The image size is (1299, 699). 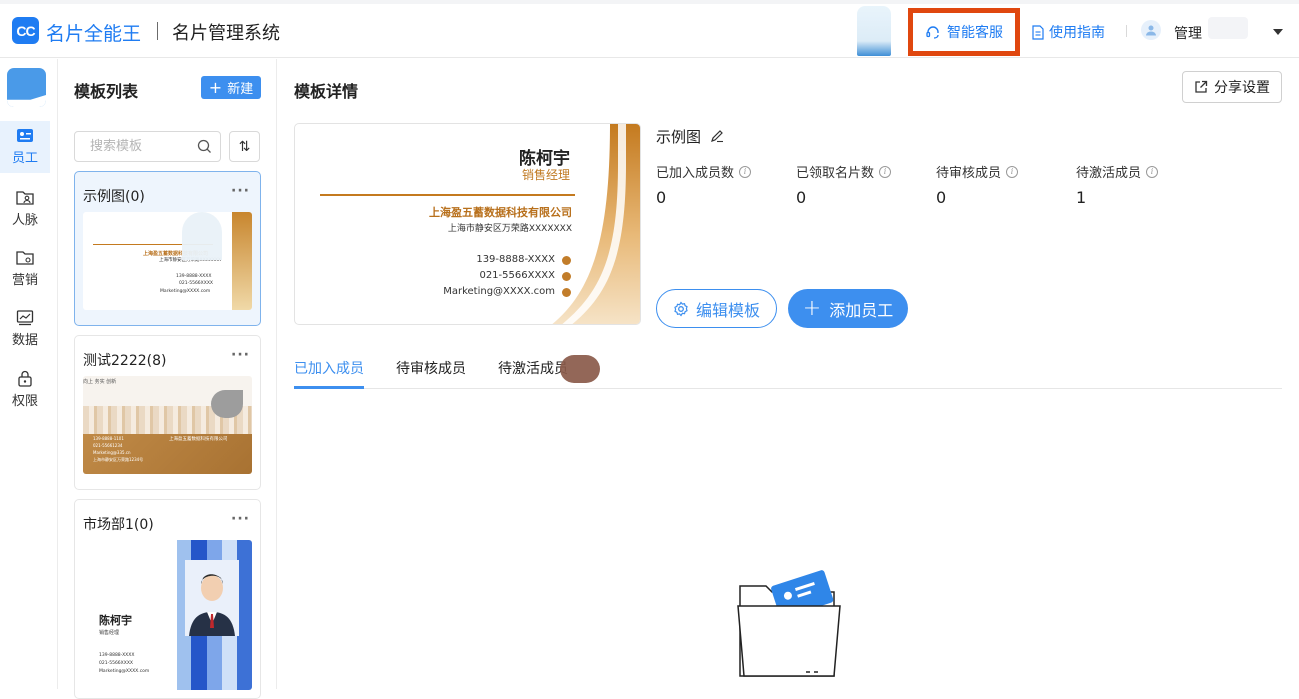 I want to click on thumb-person: 陈柯宇, so click(x=115, y=620).